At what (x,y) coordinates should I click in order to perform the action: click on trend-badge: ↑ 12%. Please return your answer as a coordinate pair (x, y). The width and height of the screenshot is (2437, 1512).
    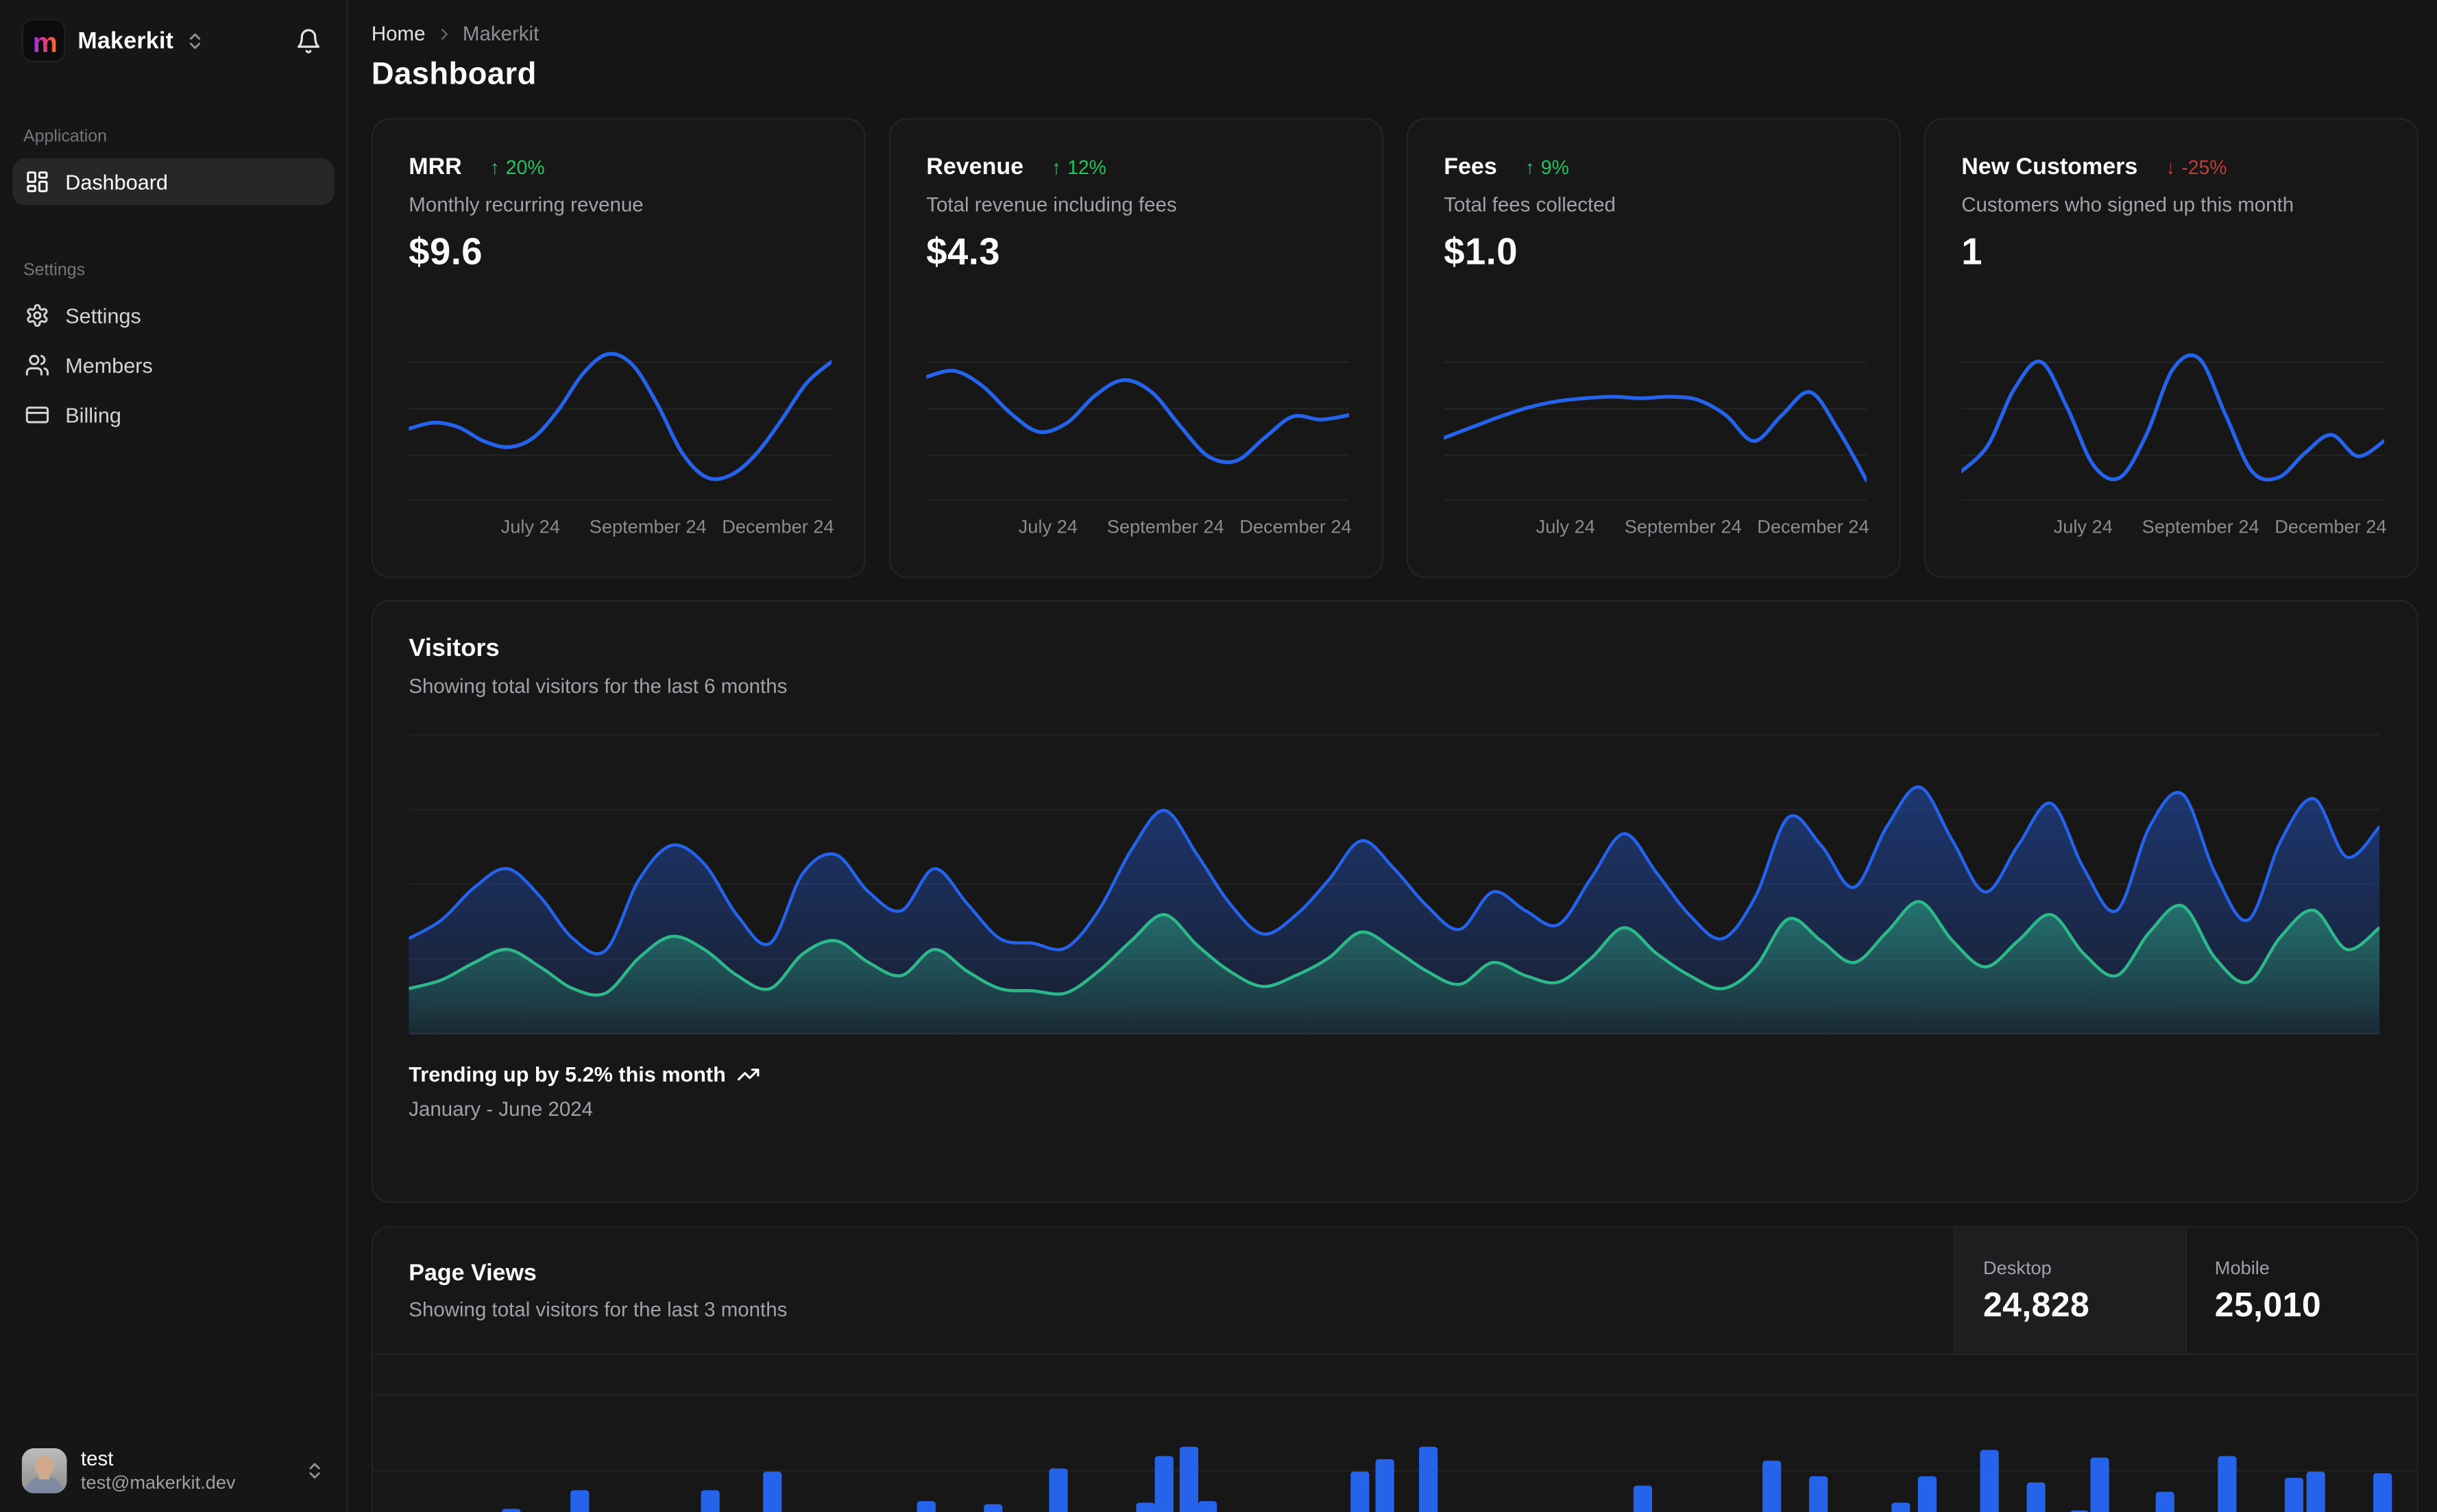
    Looking at the image, I should click on (1078, 167).